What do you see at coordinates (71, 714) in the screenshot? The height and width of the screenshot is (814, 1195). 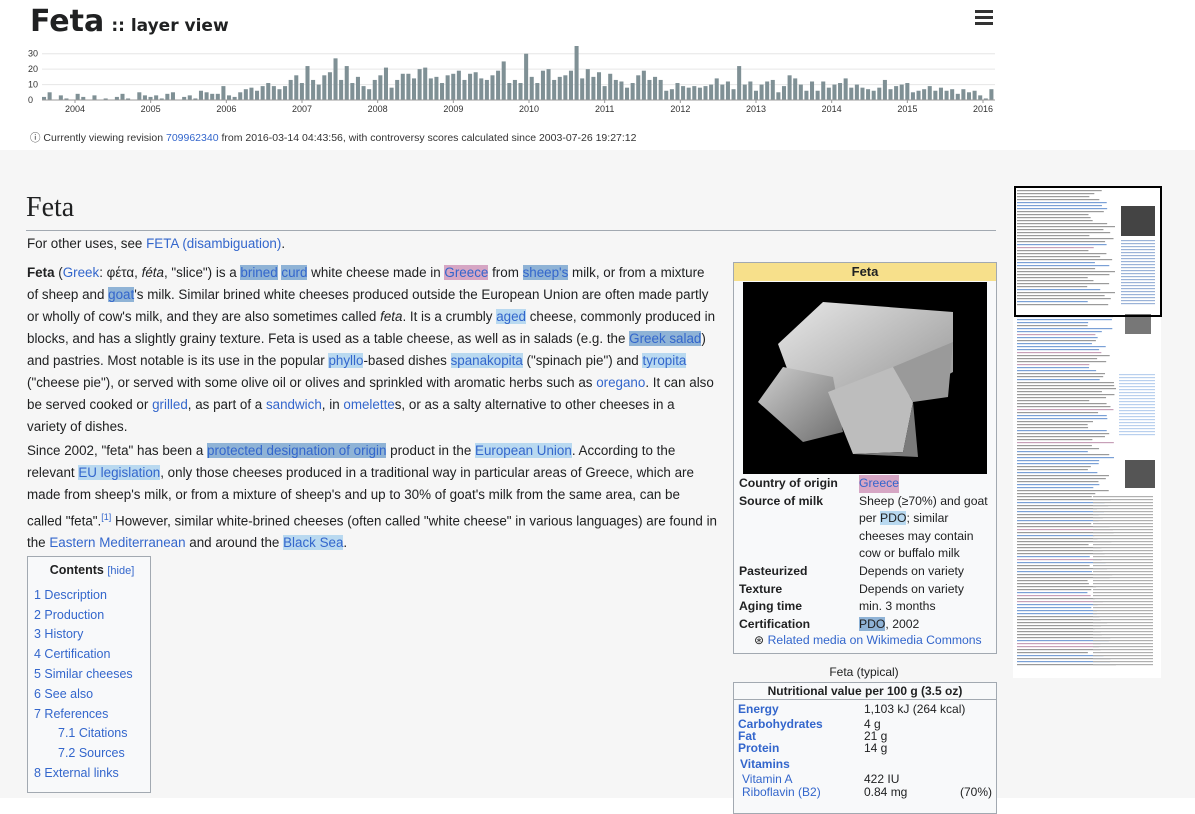 I see `toc-item: 7 References` at bounding box center [71, 714].